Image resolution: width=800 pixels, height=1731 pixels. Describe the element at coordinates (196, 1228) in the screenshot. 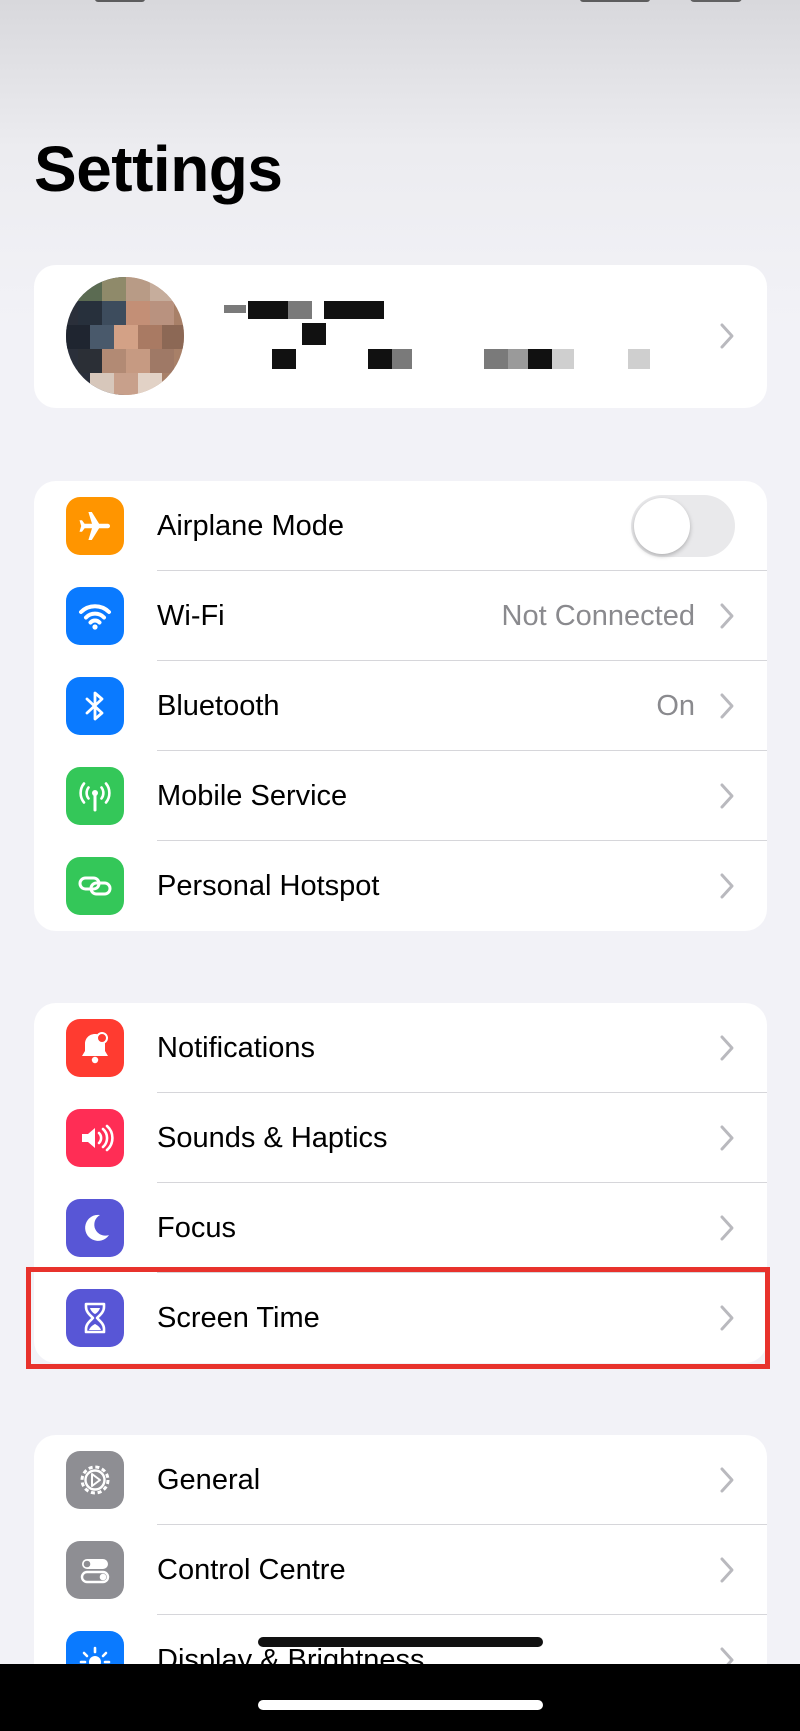

I see `settings-row-label: Focus` at that location.